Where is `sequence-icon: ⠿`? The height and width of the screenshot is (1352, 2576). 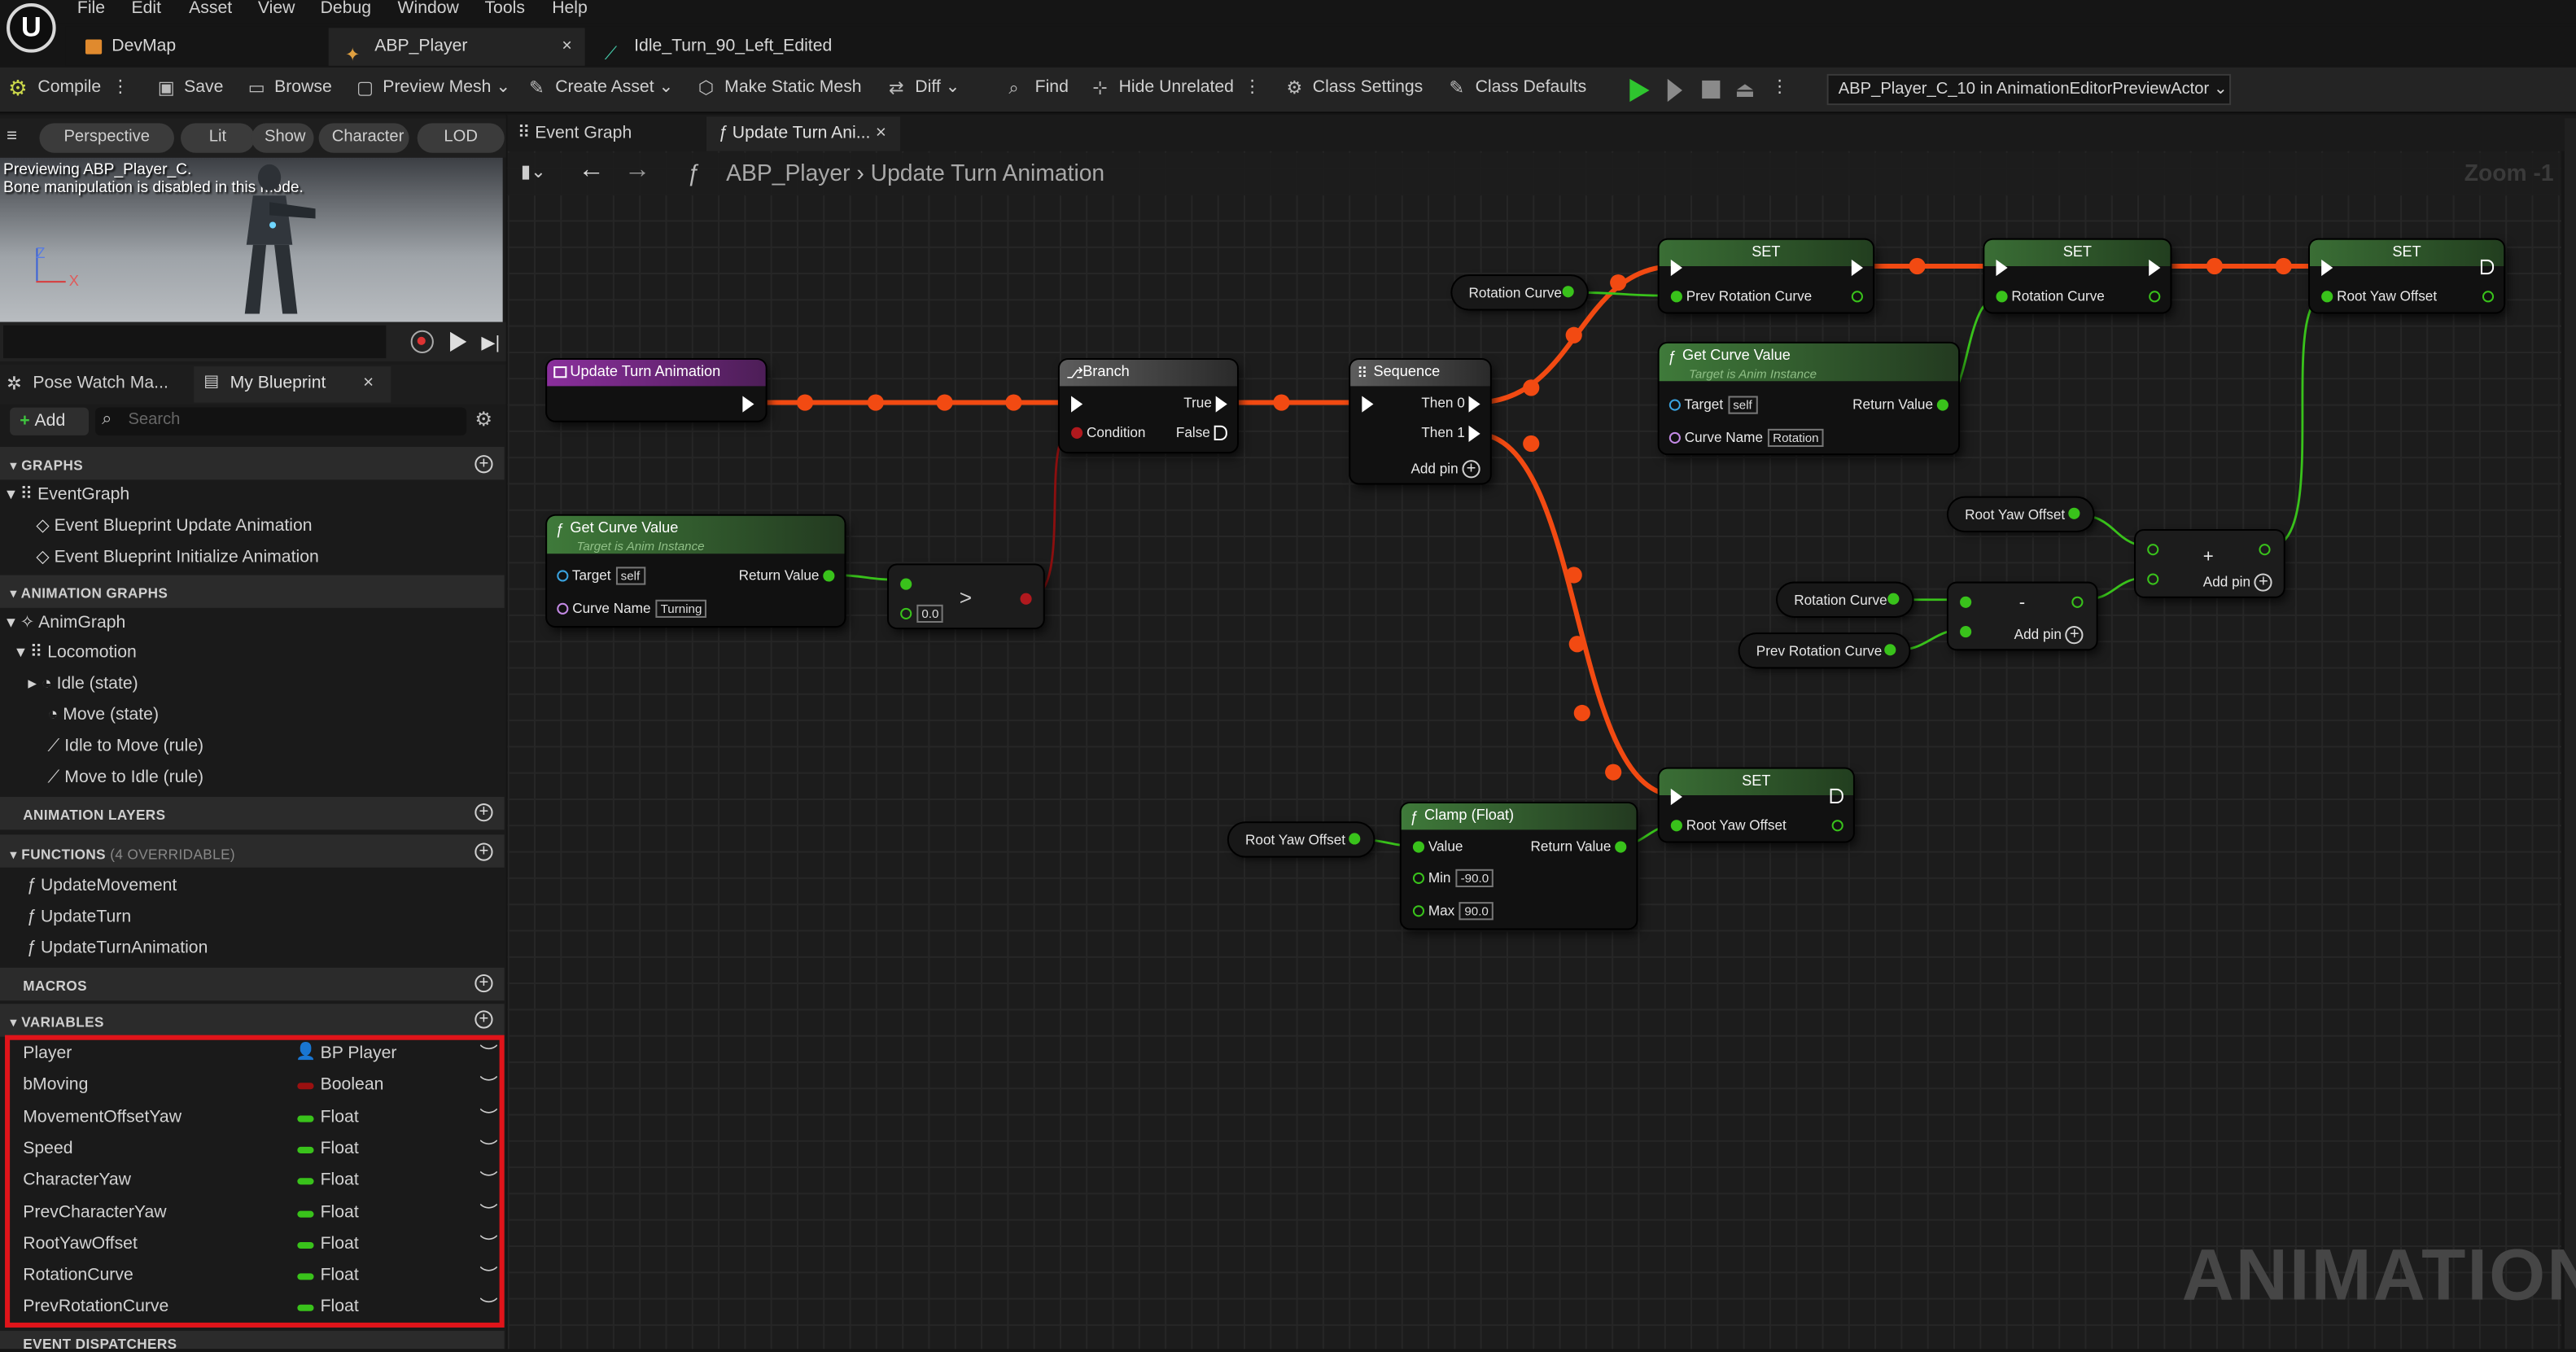
sequence-icon: ⠿ is located at coordinates (1362, 373).